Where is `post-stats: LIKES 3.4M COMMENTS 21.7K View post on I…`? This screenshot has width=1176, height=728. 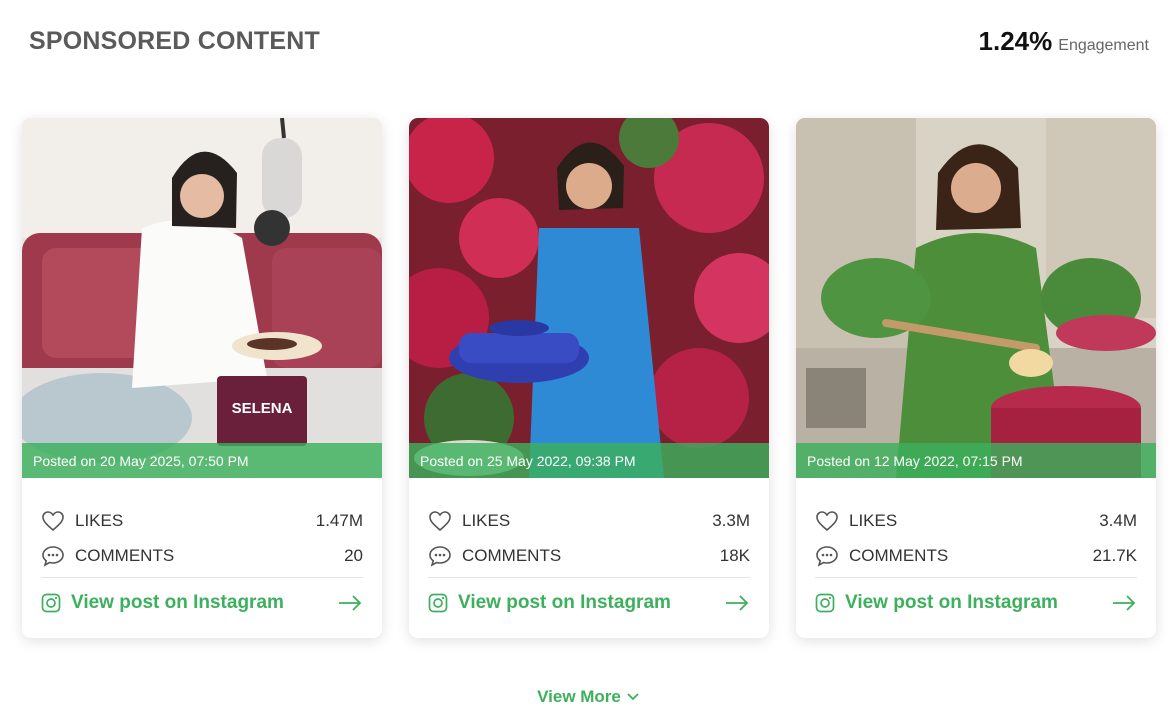
post-stats: LIKES 3.4M COMMENTS 21.7K View post on I… is located at coordinates (976, 565).